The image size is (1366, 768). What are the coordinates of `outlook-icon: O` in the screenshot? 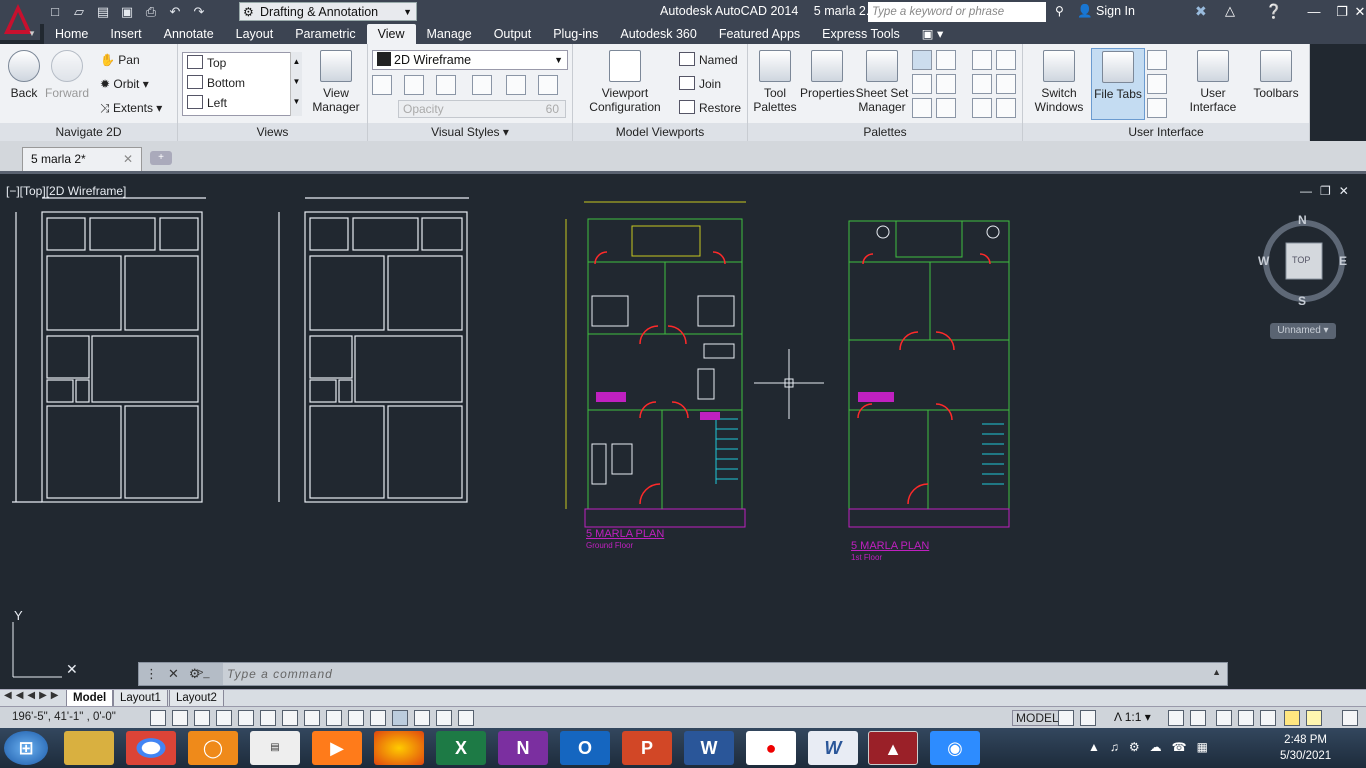 It's located at (585, 748).